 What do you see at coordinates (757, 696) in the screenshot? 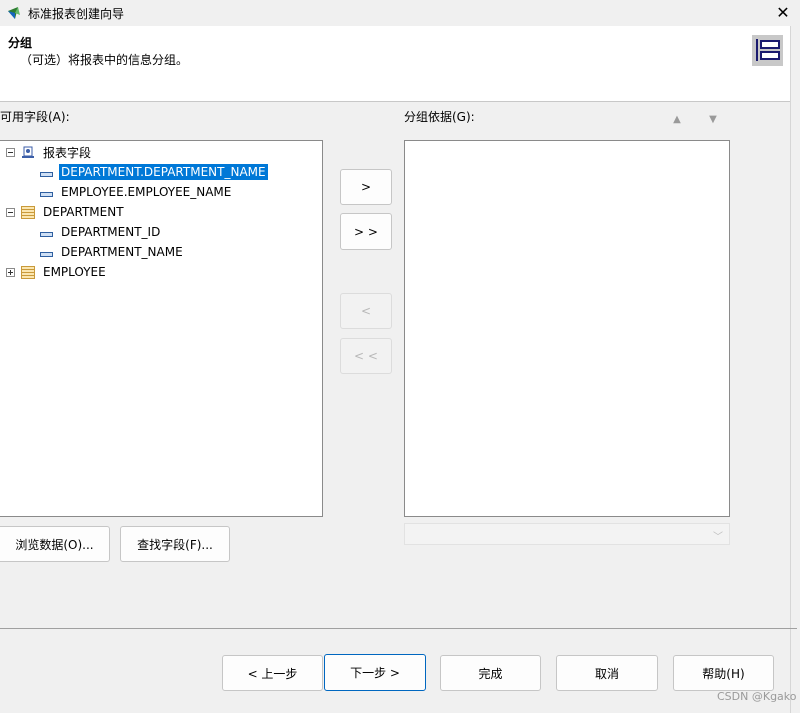
I see `watermark: CSDN @Kgako` at bounding box center [757, 696].